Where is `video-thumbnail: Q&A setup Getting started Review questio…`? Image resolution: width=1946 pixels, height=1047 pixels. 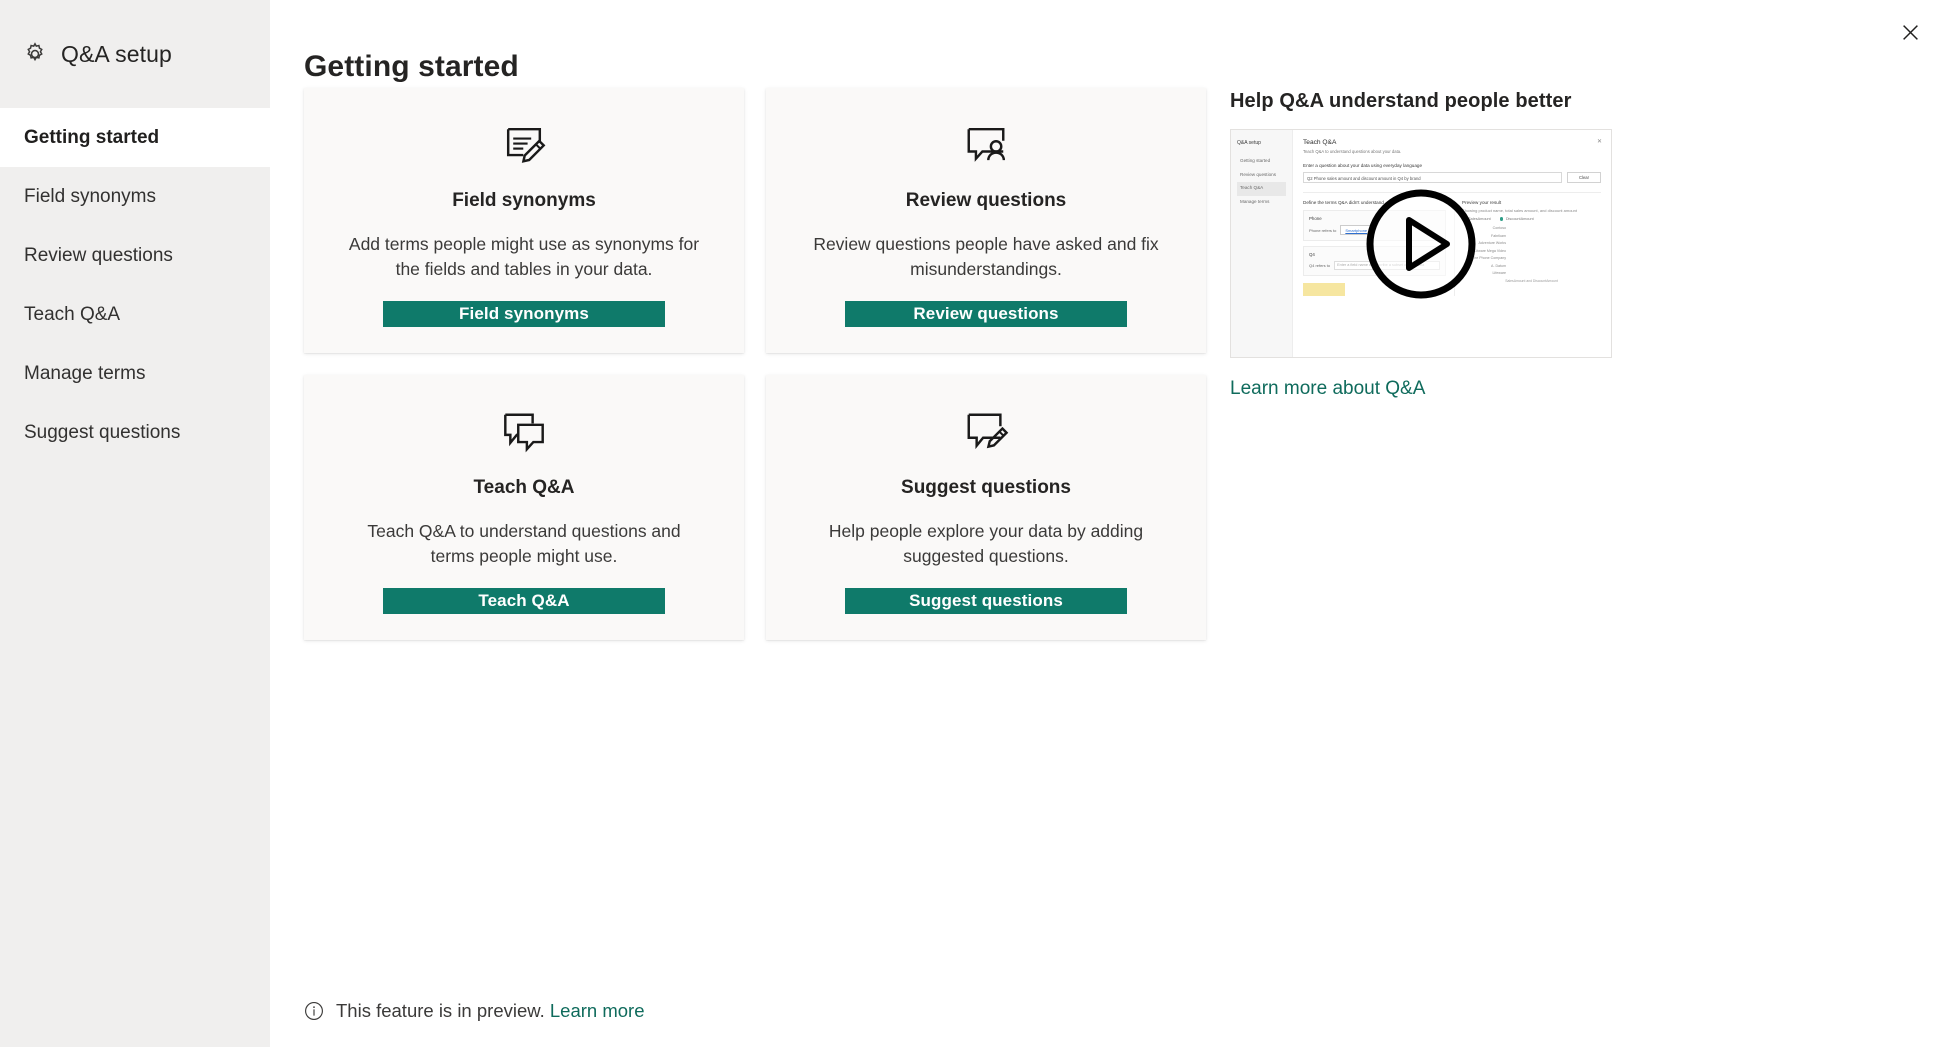 video-thumbnail: Q&A setup Getting started Review questio… is located at coordinates (1421, 243).